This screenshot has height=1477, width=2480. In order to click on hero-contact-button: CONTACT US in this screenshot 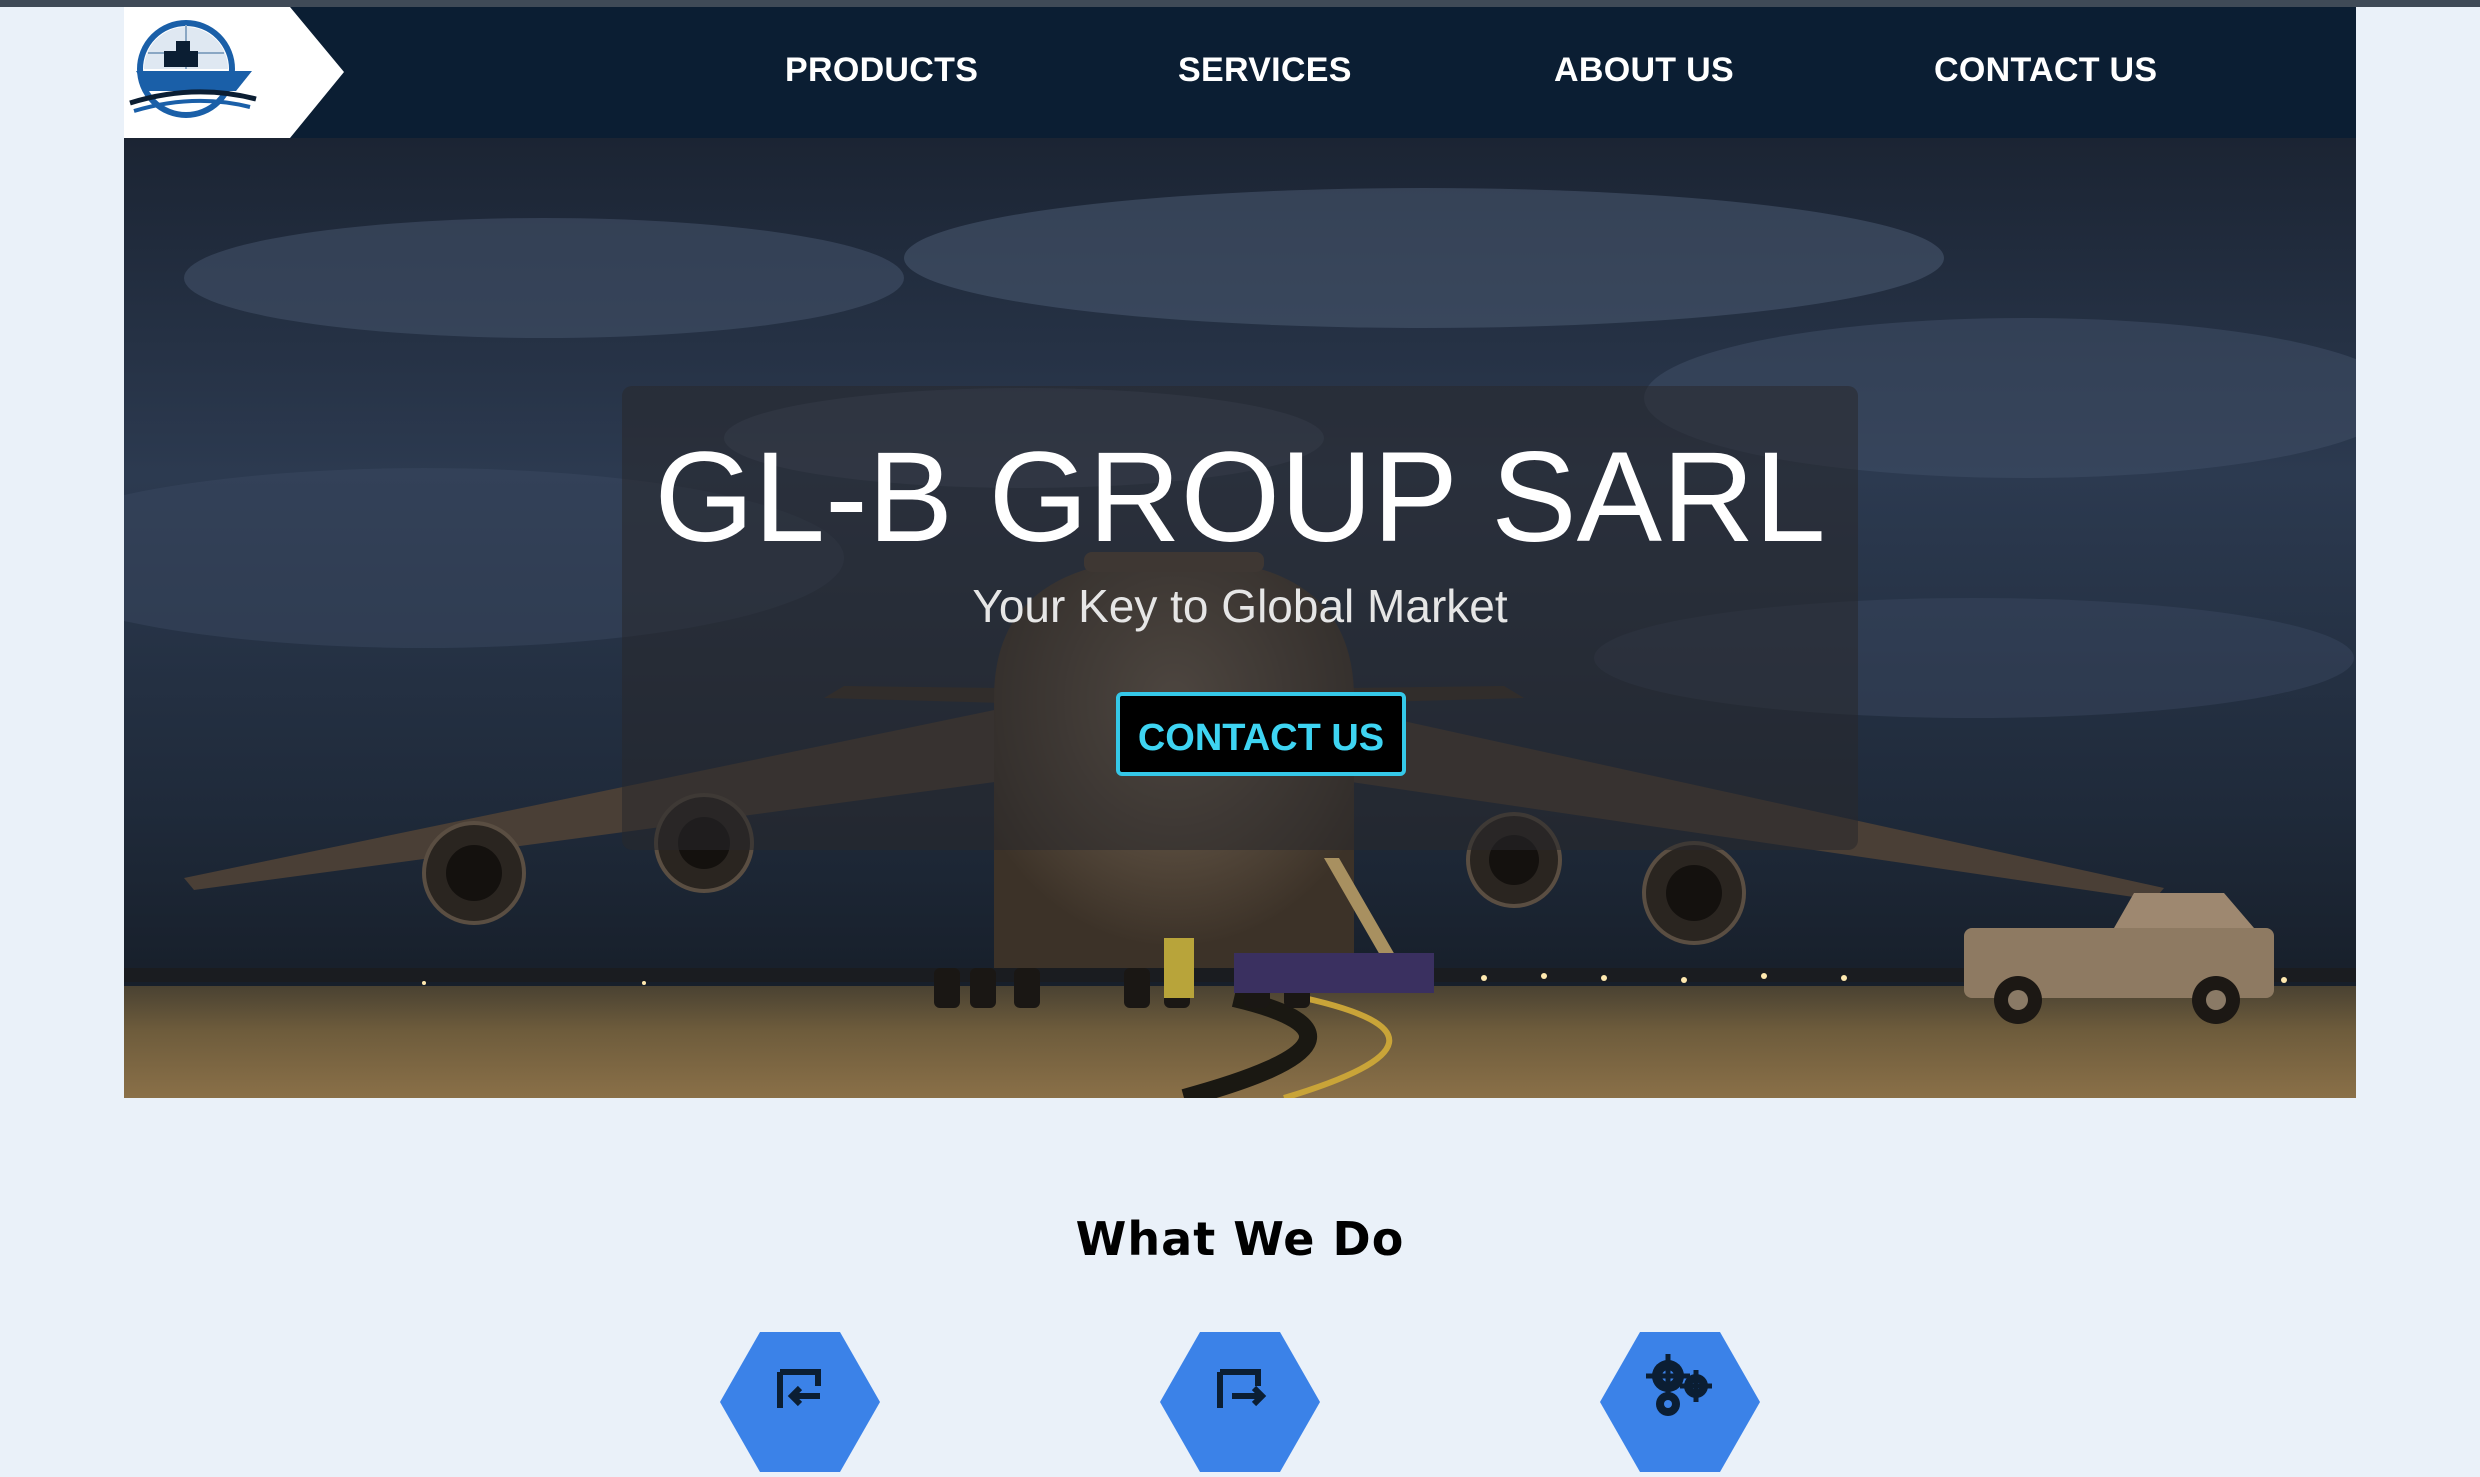, I will do `click(1261, 734)`.